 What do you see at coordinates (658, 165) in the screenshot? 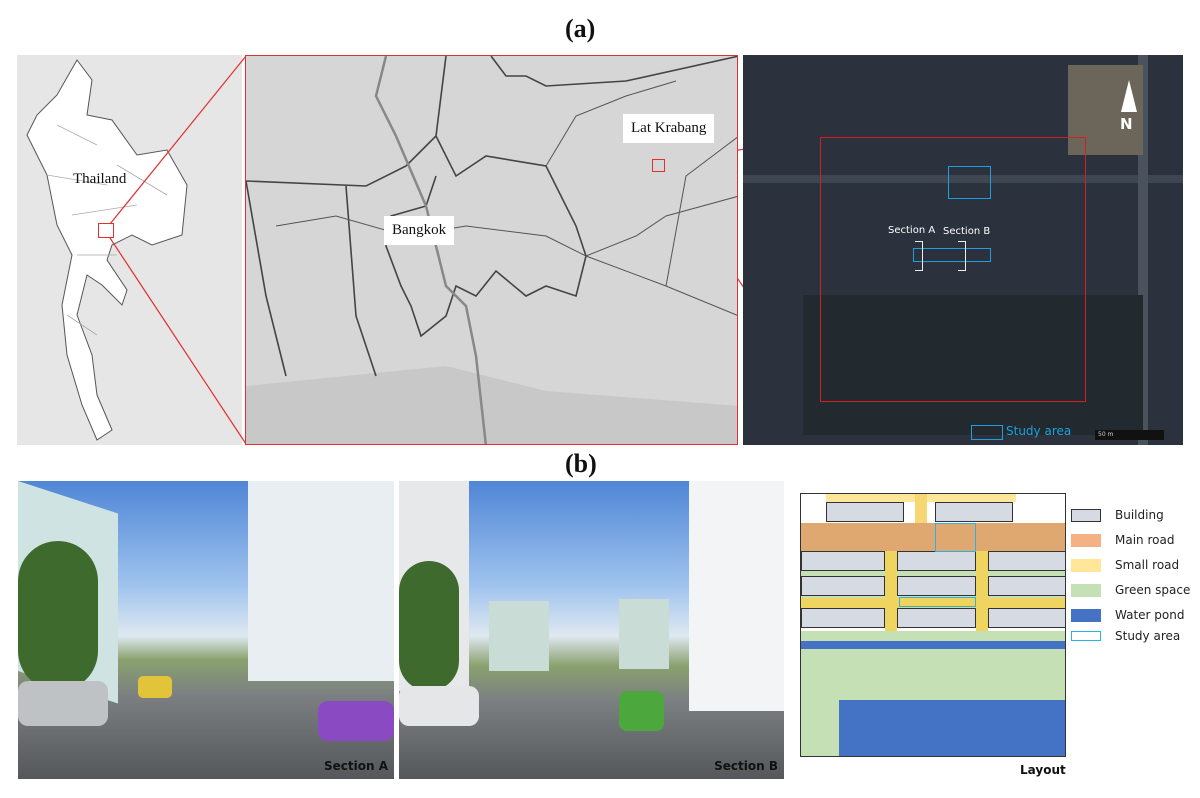
I see `study-site-locator-box` at bounding box center [658, 165].